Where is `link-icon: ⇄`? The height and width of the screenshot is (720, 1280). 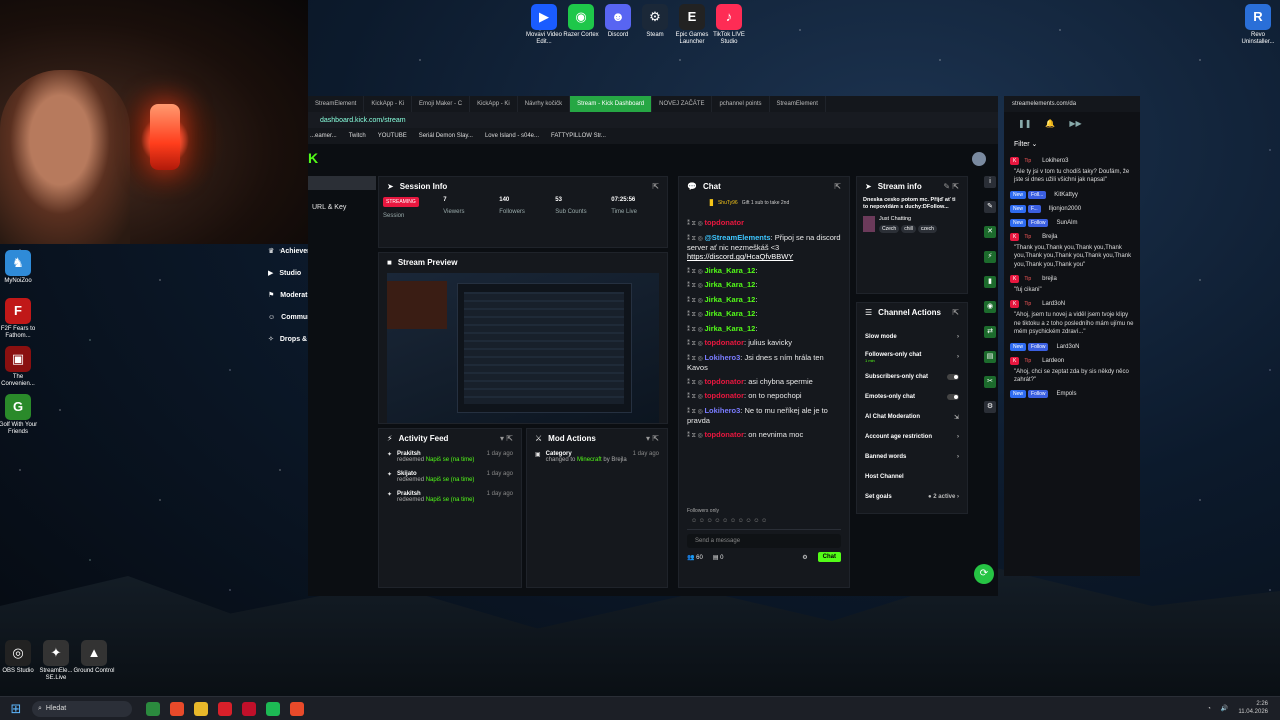
link-icon: ⇄ is located at coordinates (990, 332).